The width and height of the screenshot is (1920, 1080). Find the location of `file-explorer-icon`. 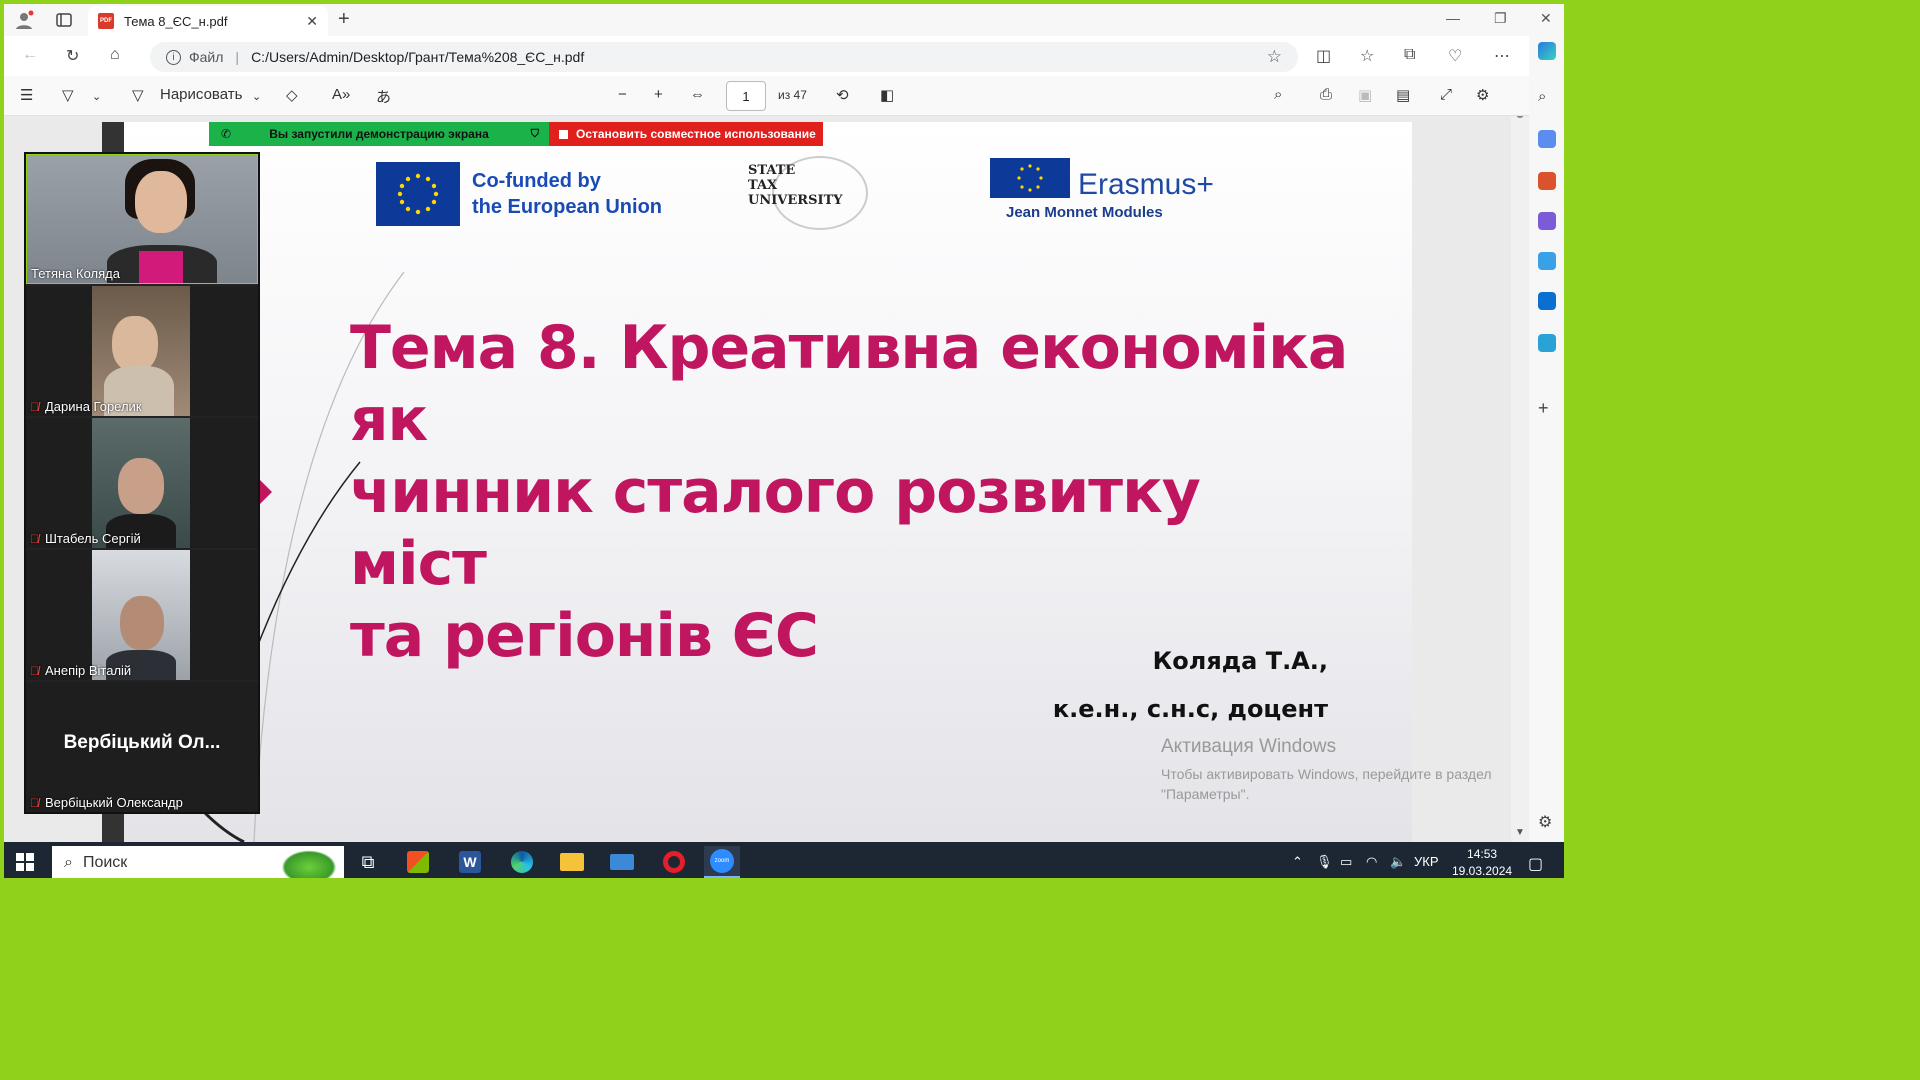

file-explorer-icon is located at coordinates (572, 862).